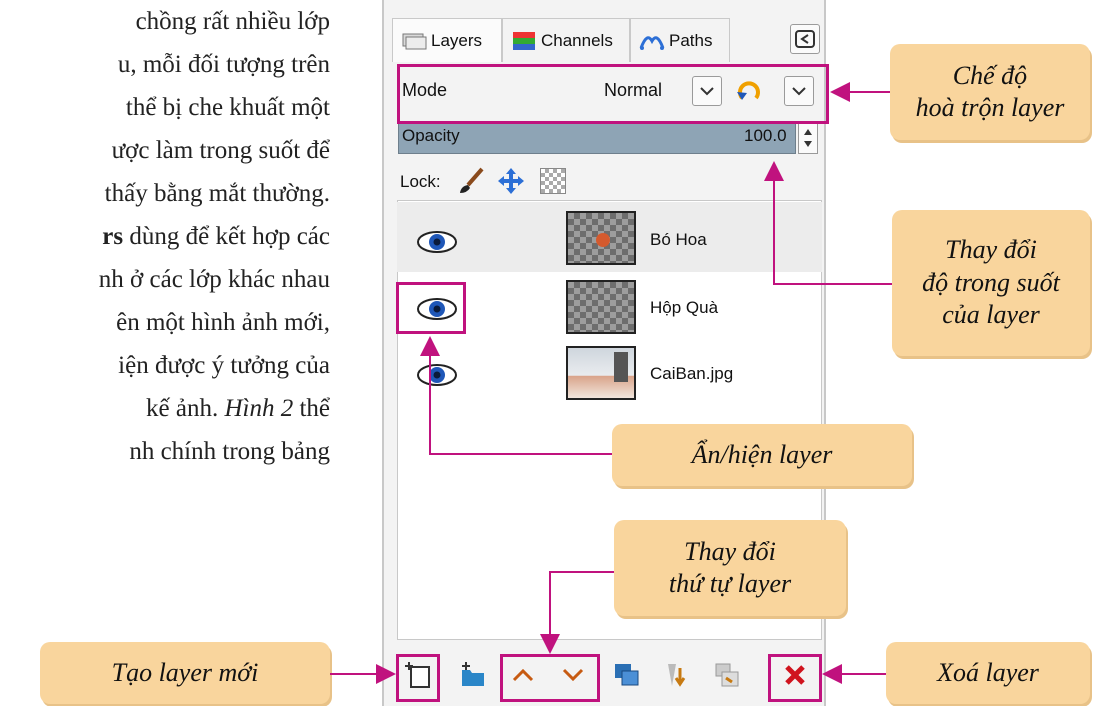 The width and height of the screenshot is (1096, 706). What do you see at coordinates (678, 240) in the screenshot?
I see `layer-name: Bó Hoa` at bounding box center [678, 240].